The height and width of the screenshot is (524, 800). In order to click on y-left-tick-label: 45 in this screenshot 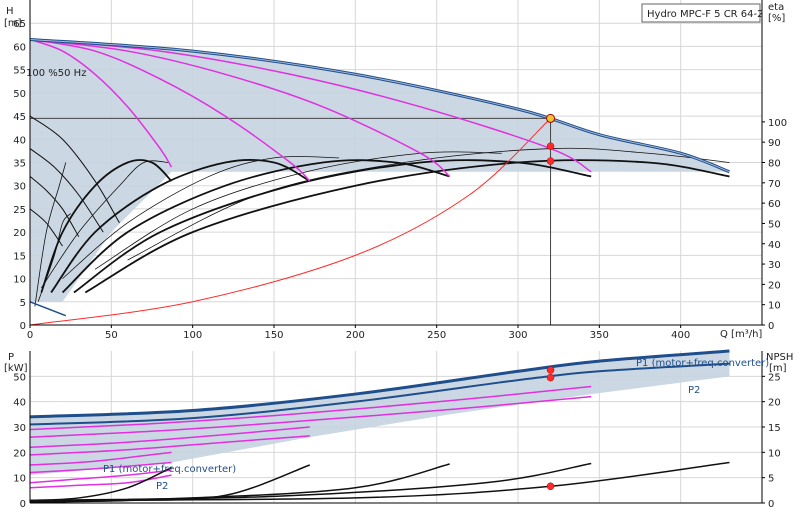, I will do `click(19, 117)`.